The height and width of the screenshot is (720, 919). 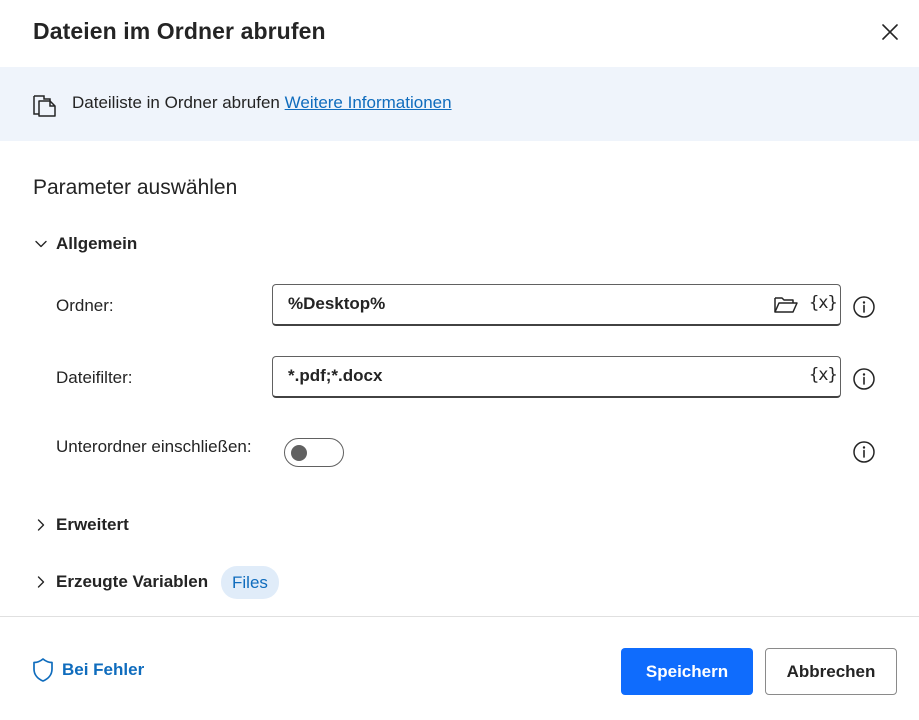 I want to click on footer-divider, so click(x=459, y=616).